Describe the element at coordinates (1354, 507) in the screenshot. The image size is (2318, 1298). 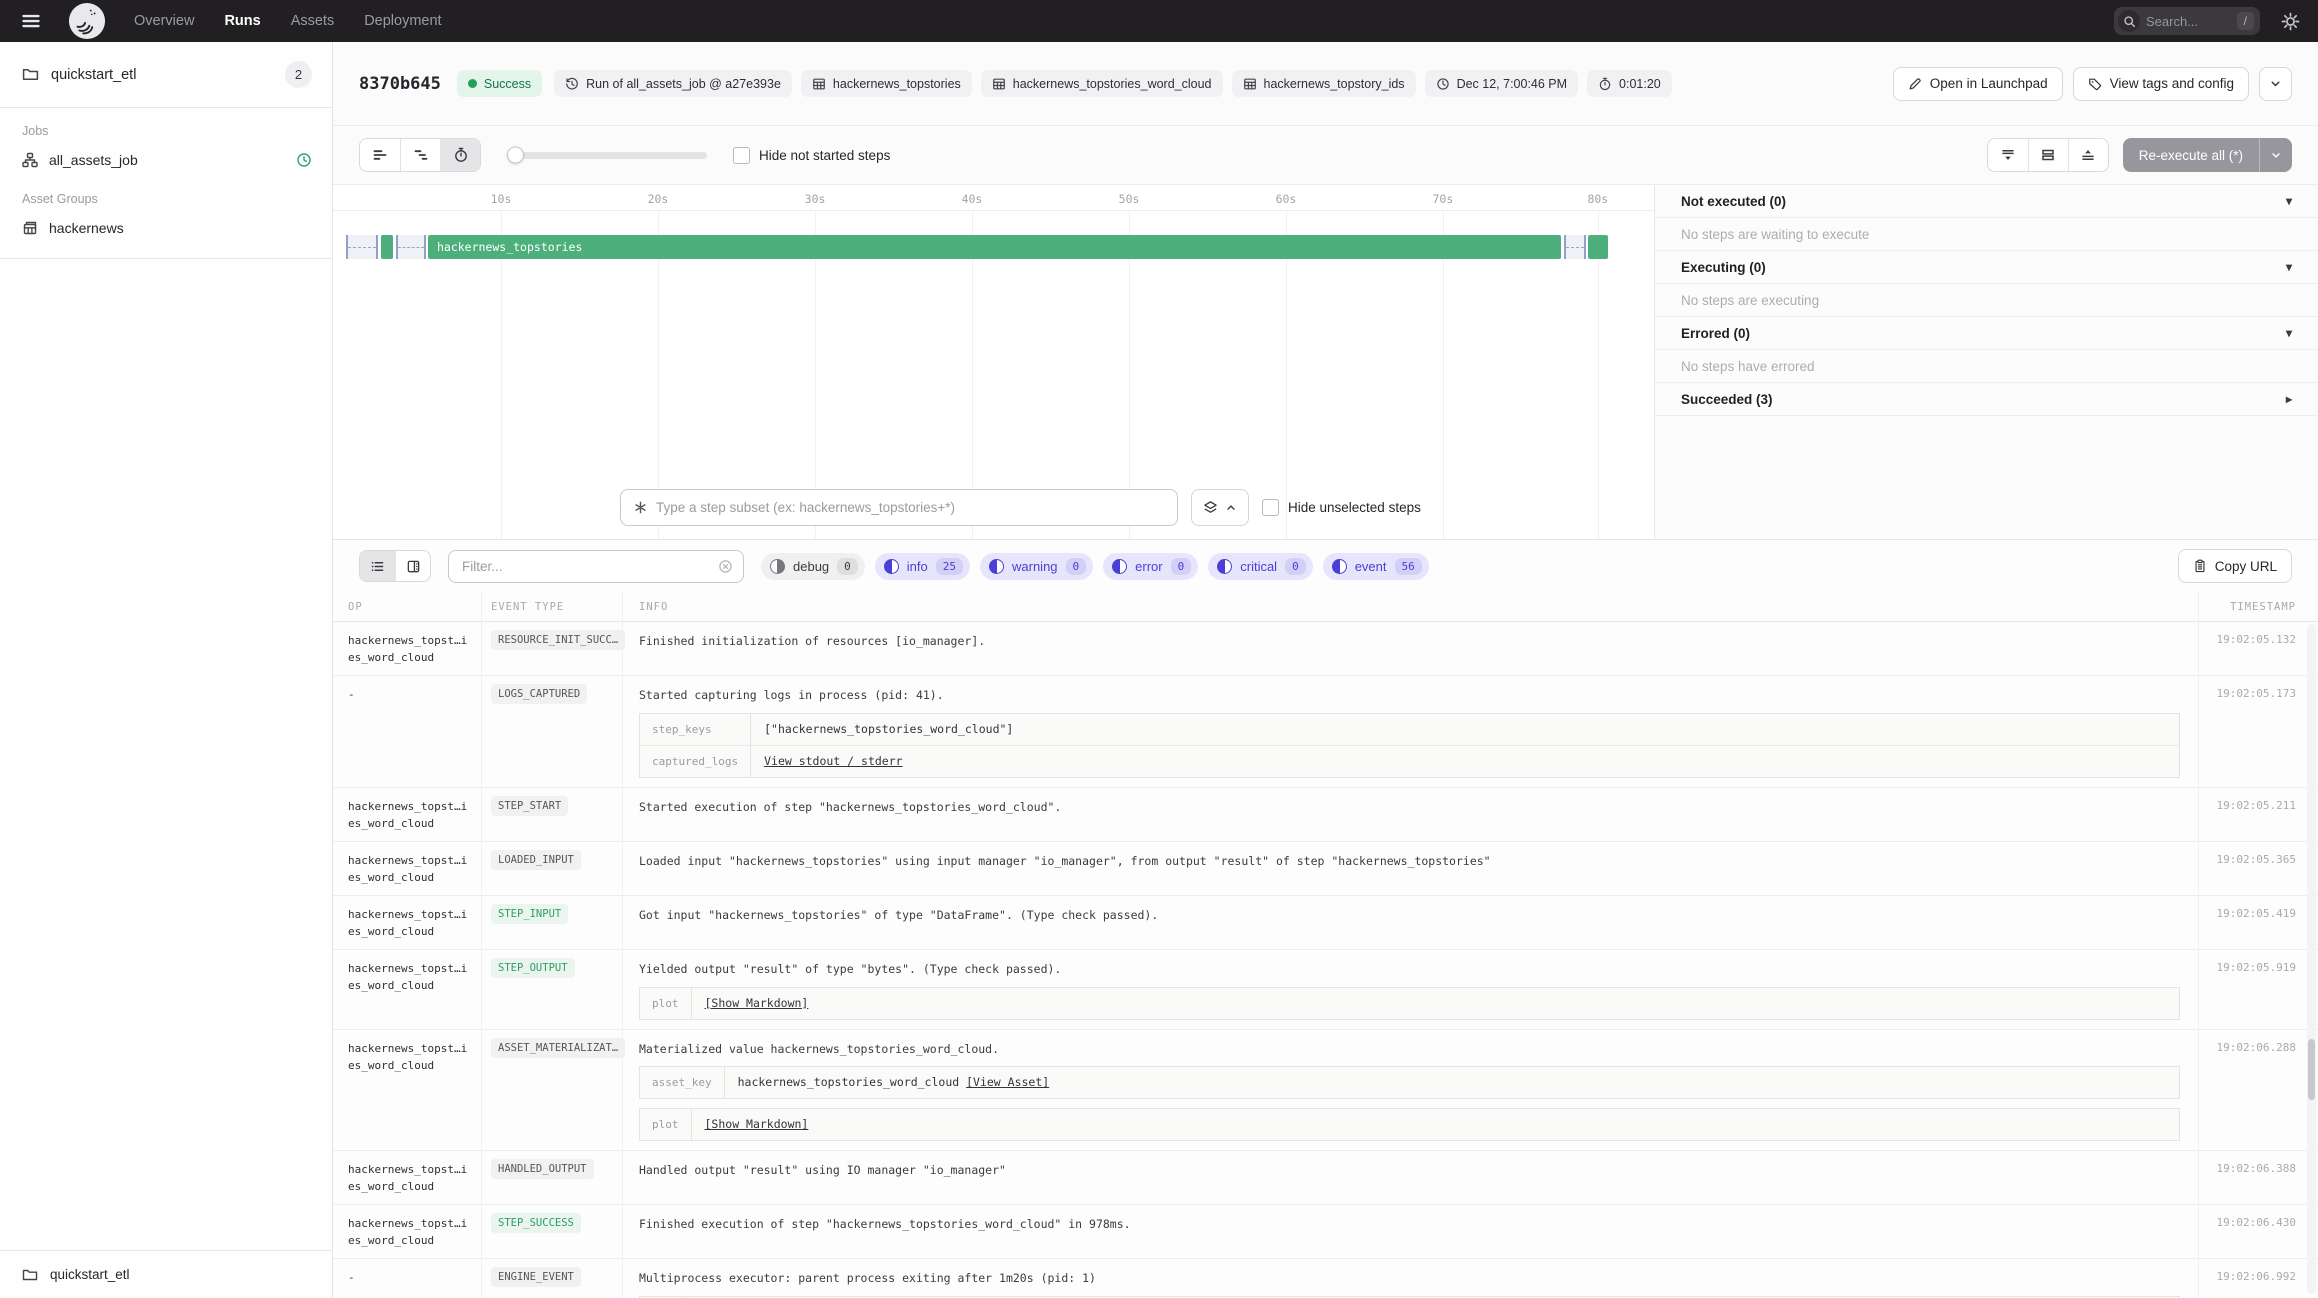
I see `hide-unselected-label: Hide unselected steps` at that location.